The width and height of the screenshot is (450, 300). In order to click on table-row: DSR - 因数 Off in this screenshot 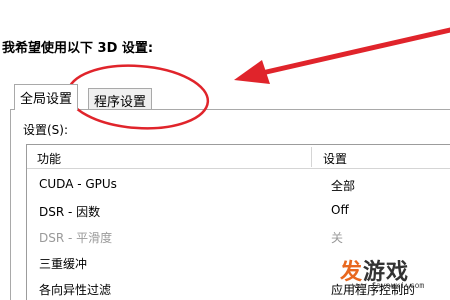, I will do `click(238, 212)`.